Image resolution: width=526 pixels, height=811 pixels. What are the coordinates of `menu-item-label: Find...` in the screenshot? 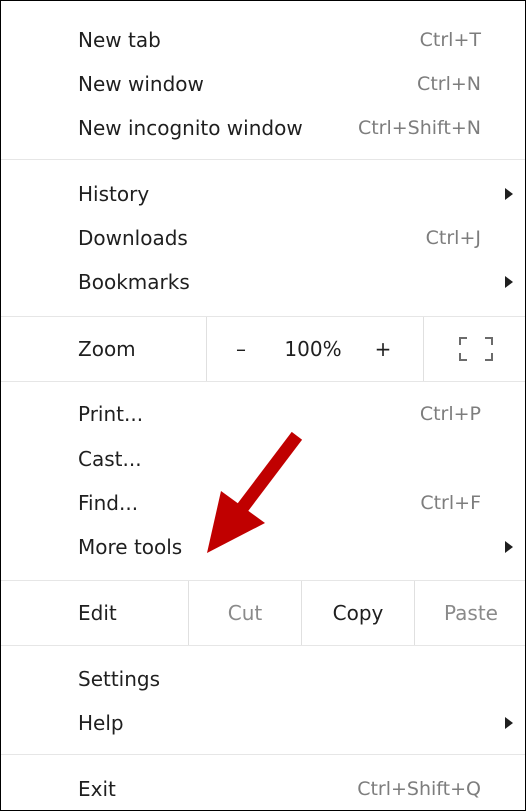 It's located at (108, 503).